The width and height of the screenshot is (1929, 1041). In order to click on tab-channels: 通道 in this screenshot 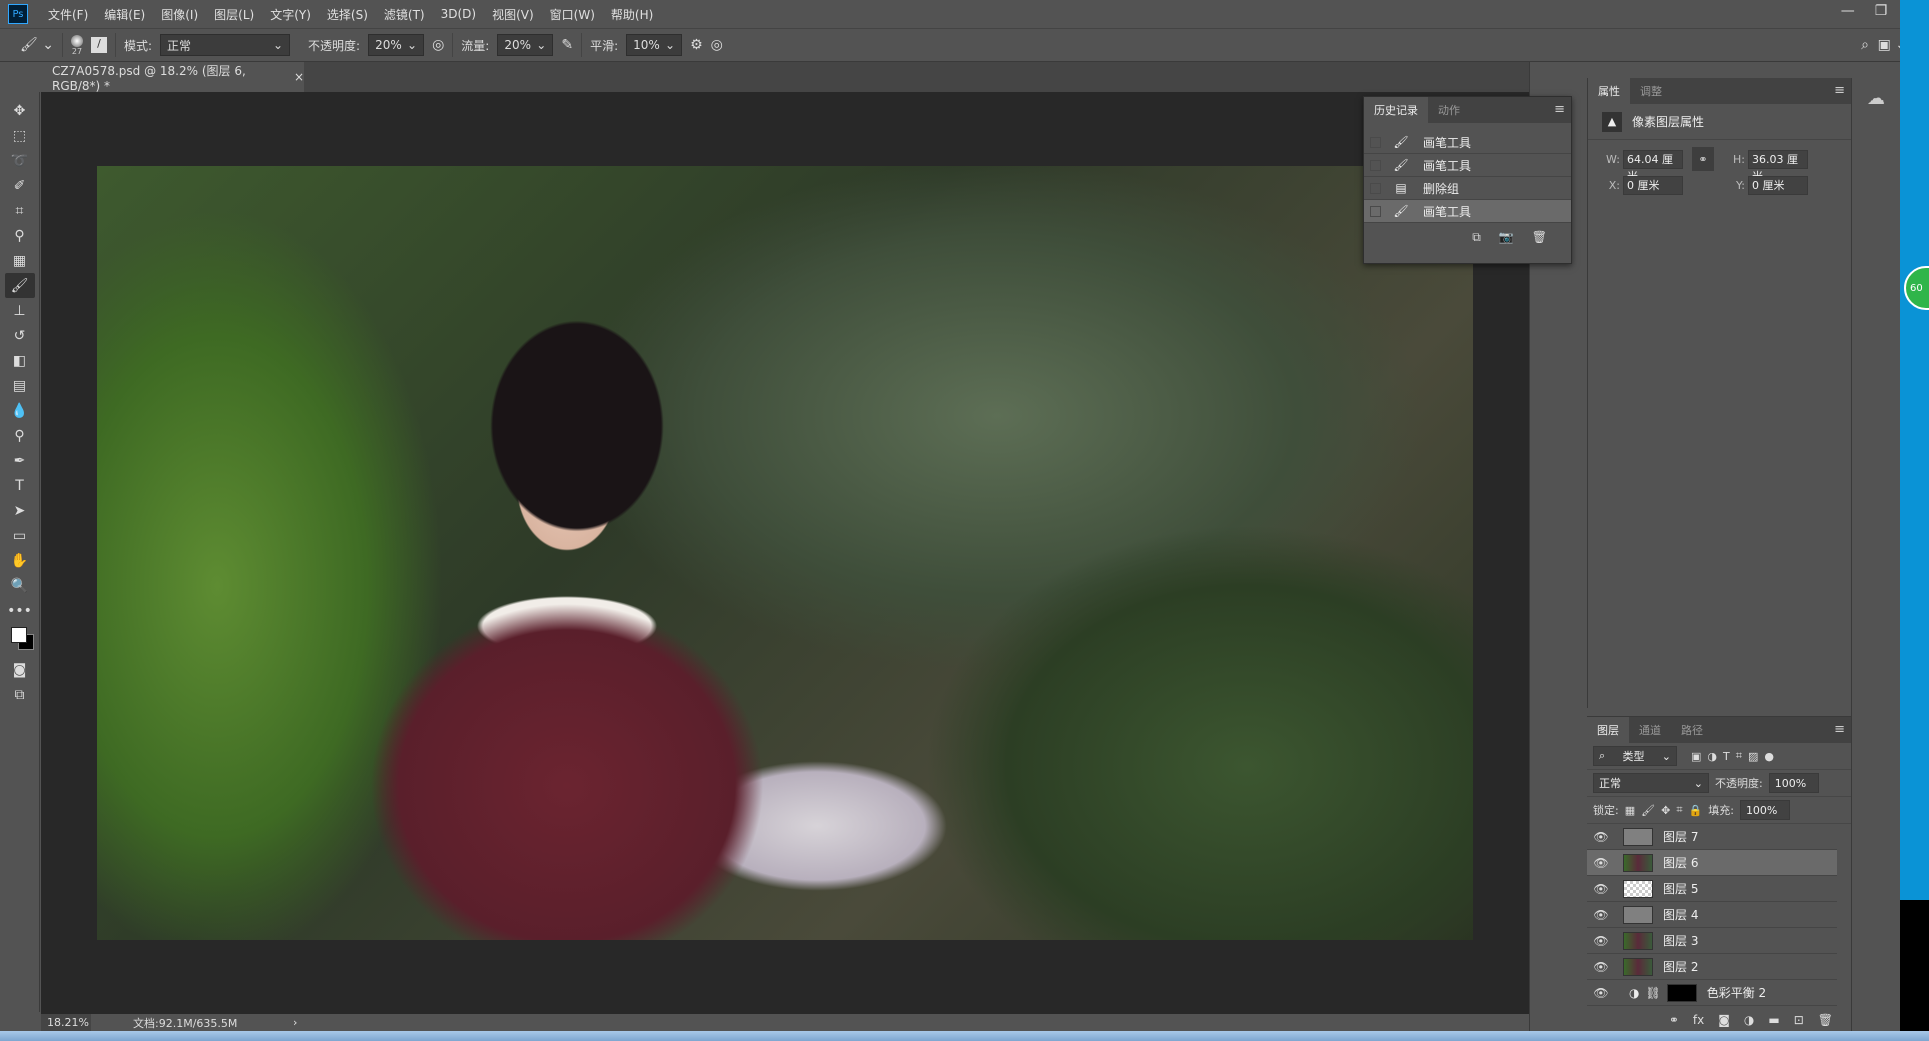, I will do `click(1650, 730)`.